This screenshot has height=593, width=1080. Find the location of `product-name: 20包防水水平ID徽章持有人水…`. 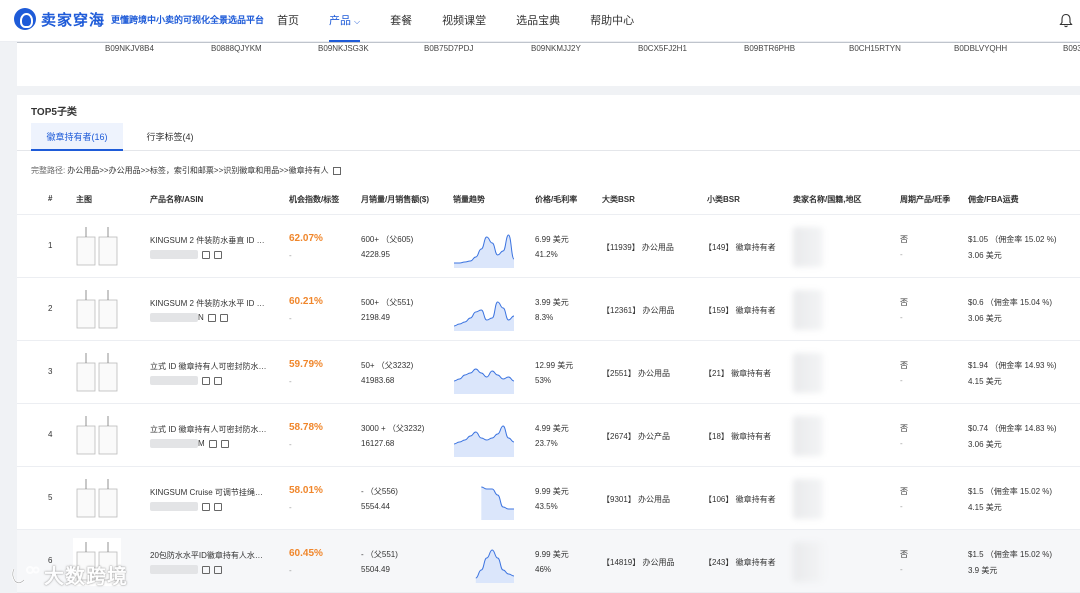

product-name: 20包防水水平ID徽章持有人水… is located at coordinates (206, 555).